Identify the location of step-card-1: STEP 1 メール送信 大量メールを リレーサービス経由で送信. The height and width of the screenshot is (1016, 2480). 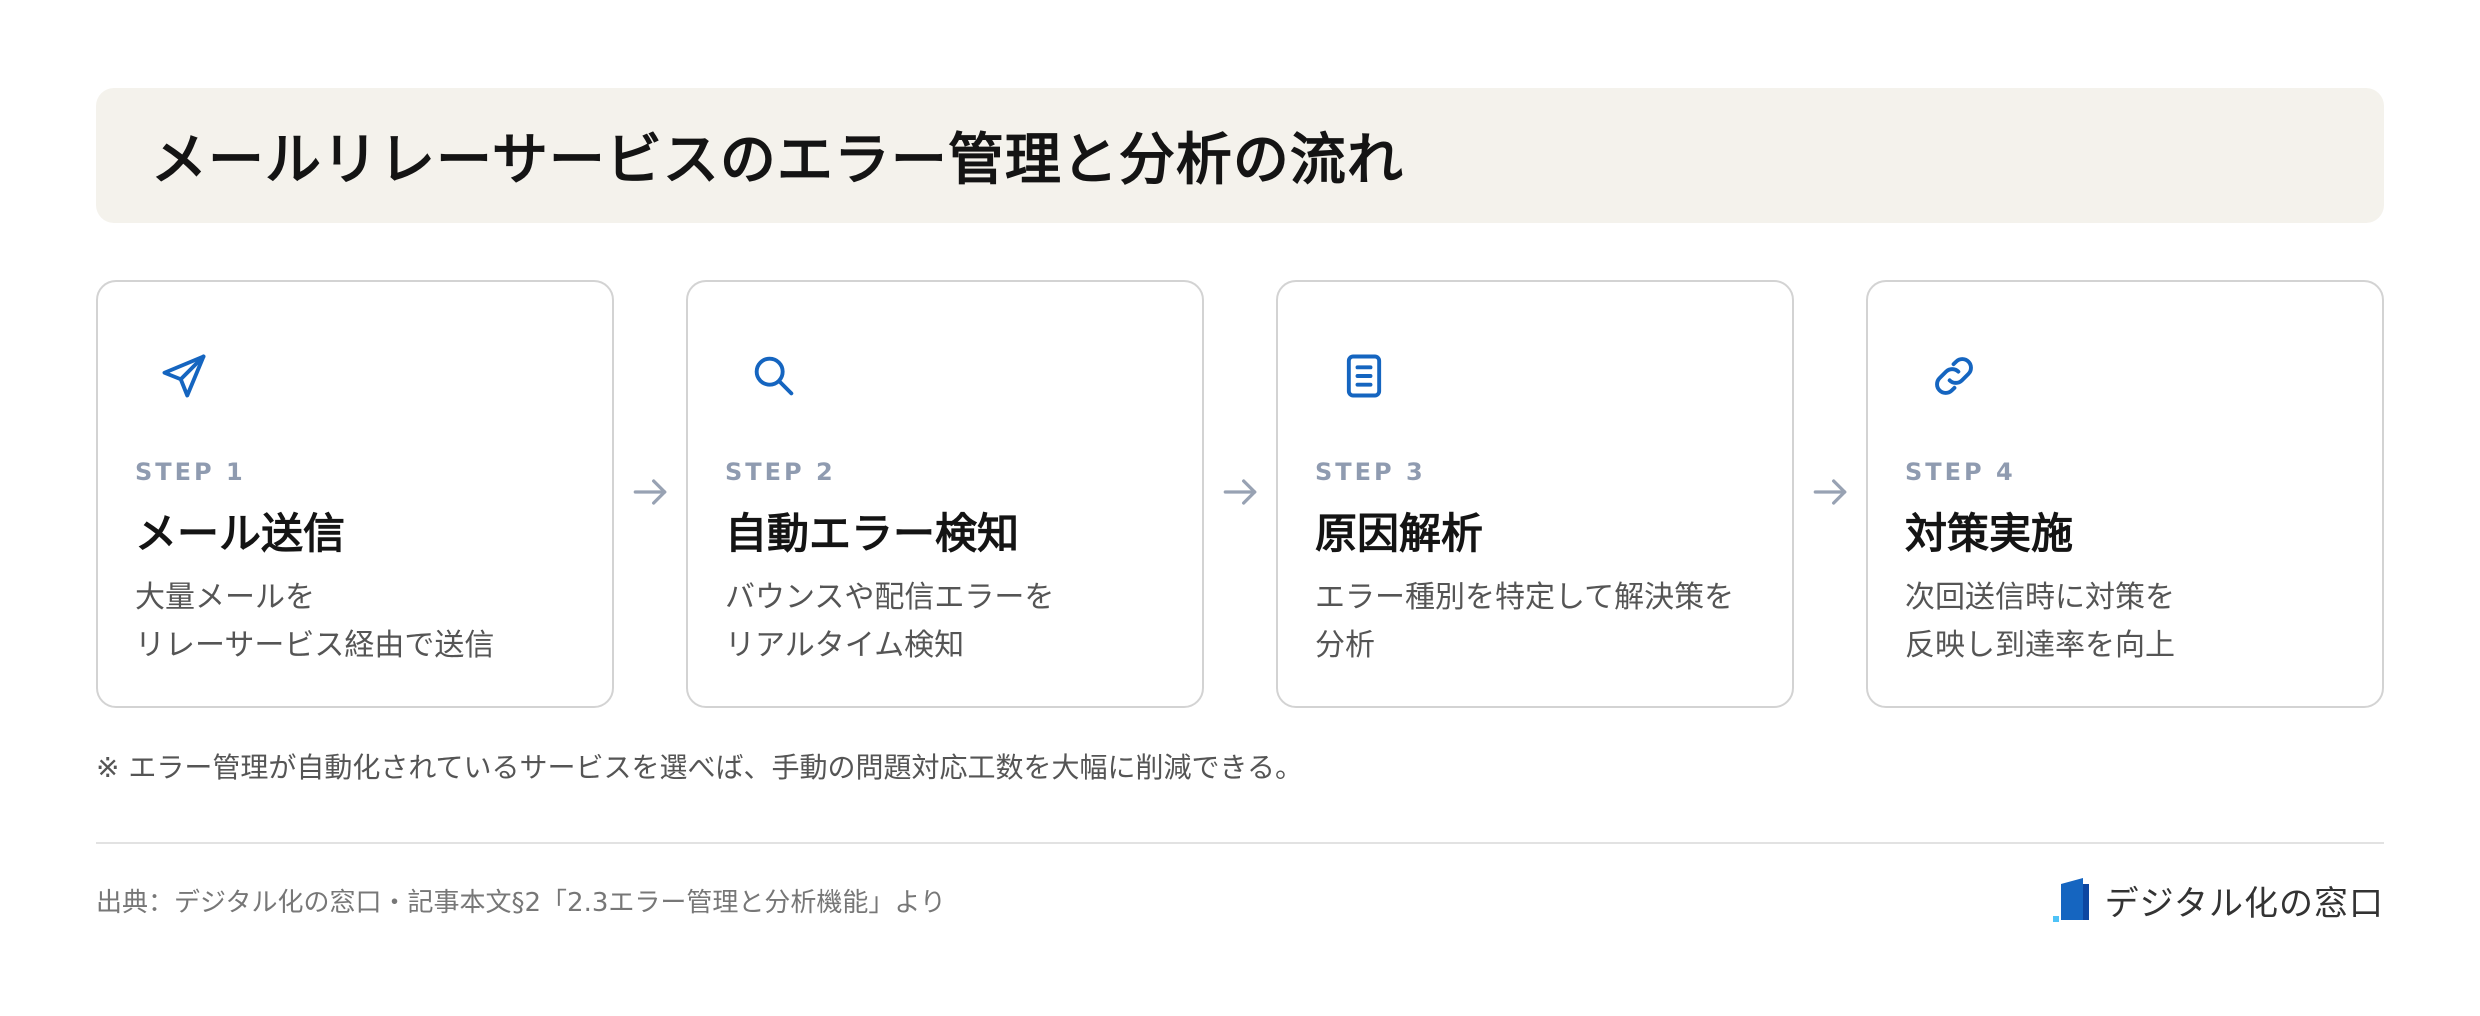
(355, 494).